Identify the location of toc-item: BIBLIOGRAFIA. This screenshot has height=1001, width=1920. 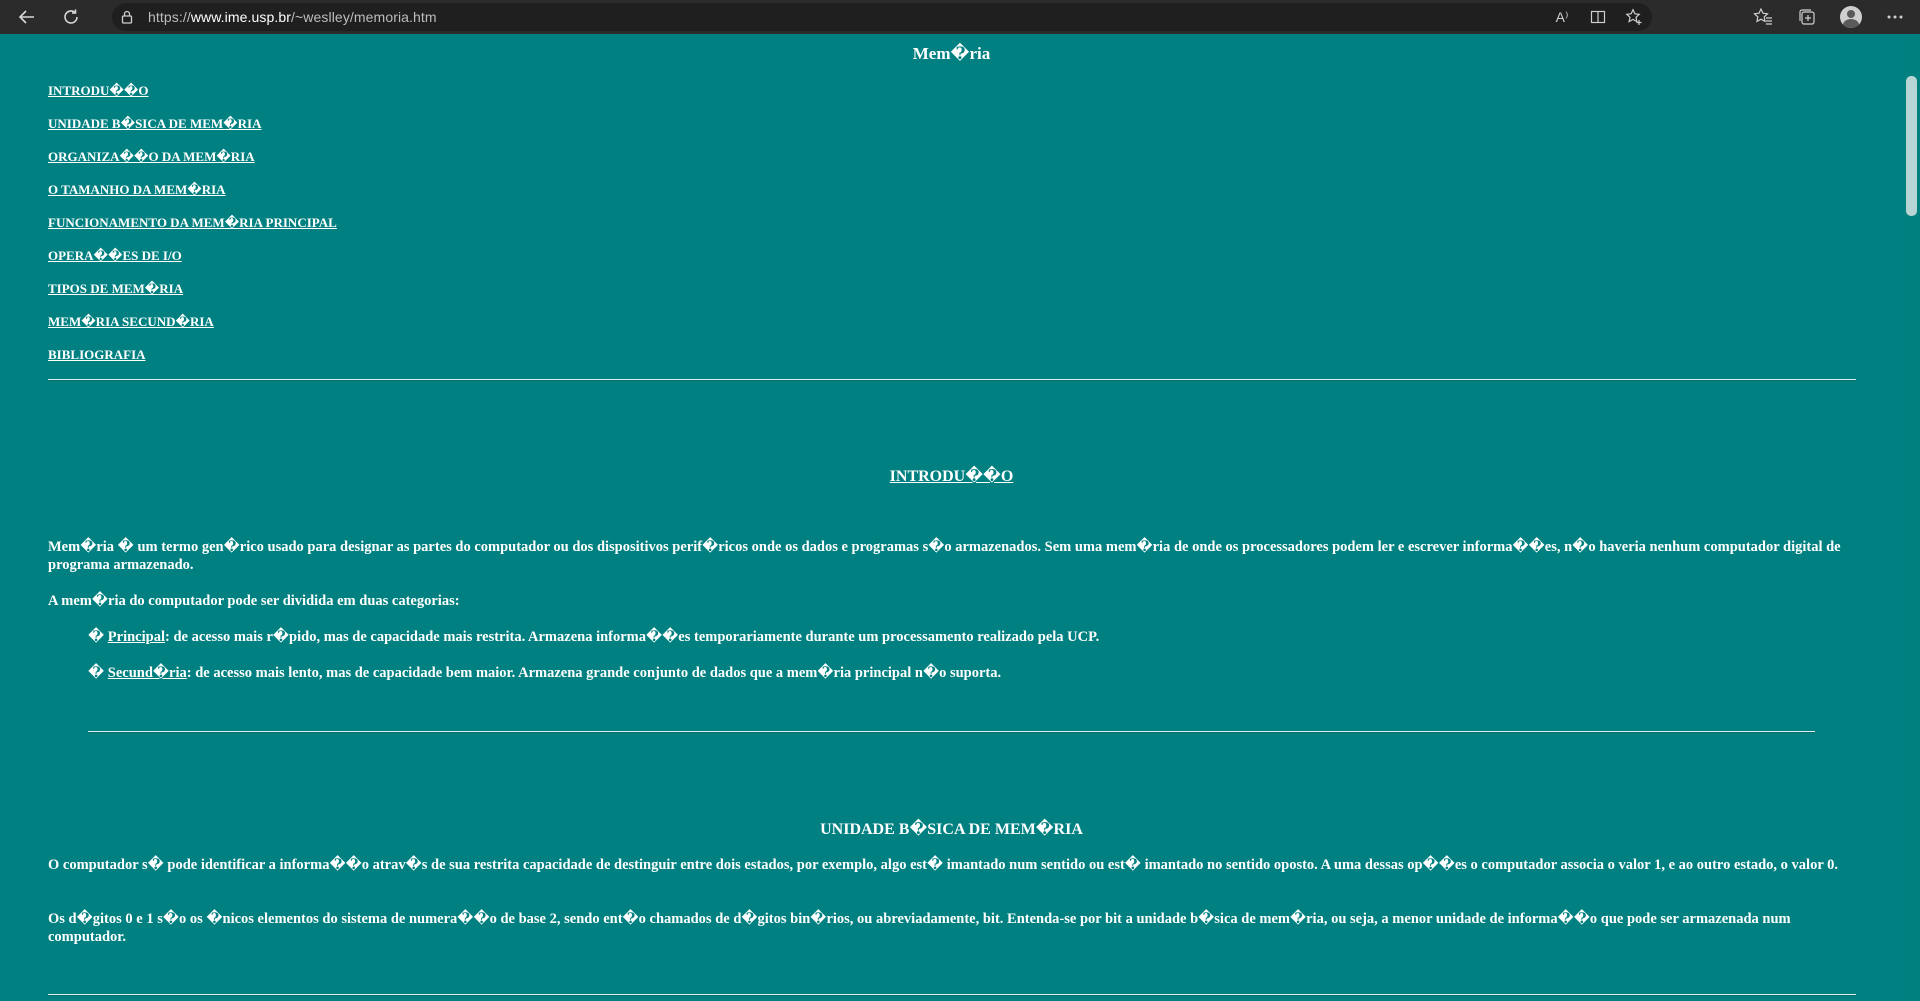
(192, 362).